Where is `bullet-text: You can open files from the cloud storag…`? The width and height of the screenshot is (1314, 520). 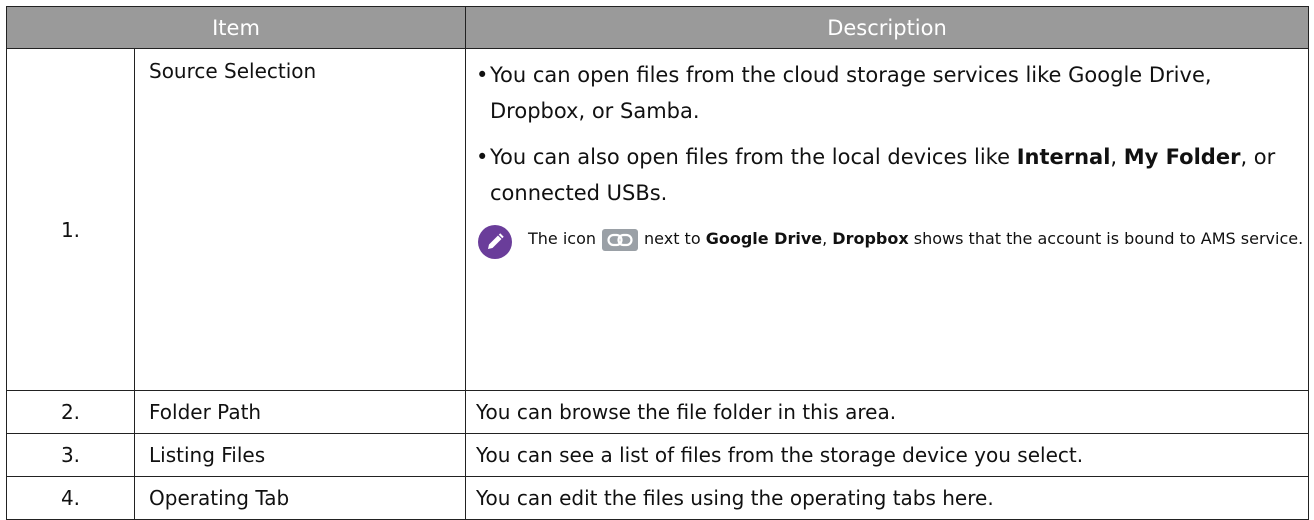
bullet-text: You can open files from the cloud storag… is located at coordinates (851, 93).